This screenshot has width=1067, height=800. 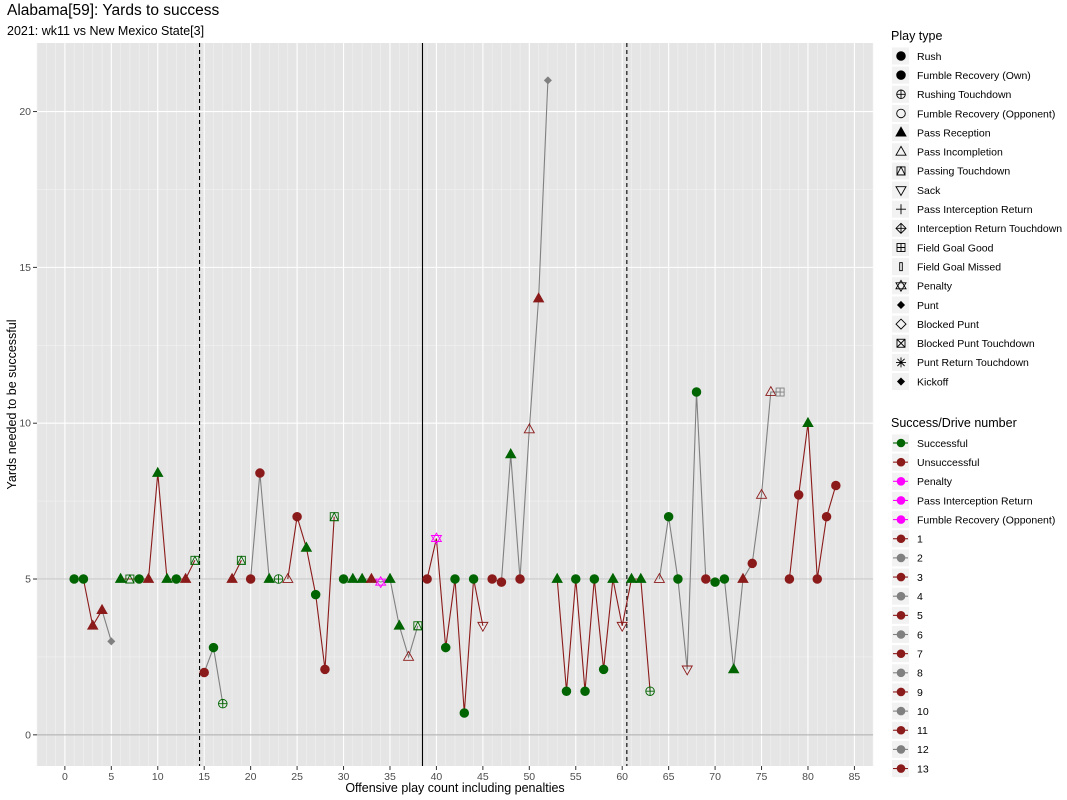 I want to click on x-tick-label: 80, so click(x=808, y=777).